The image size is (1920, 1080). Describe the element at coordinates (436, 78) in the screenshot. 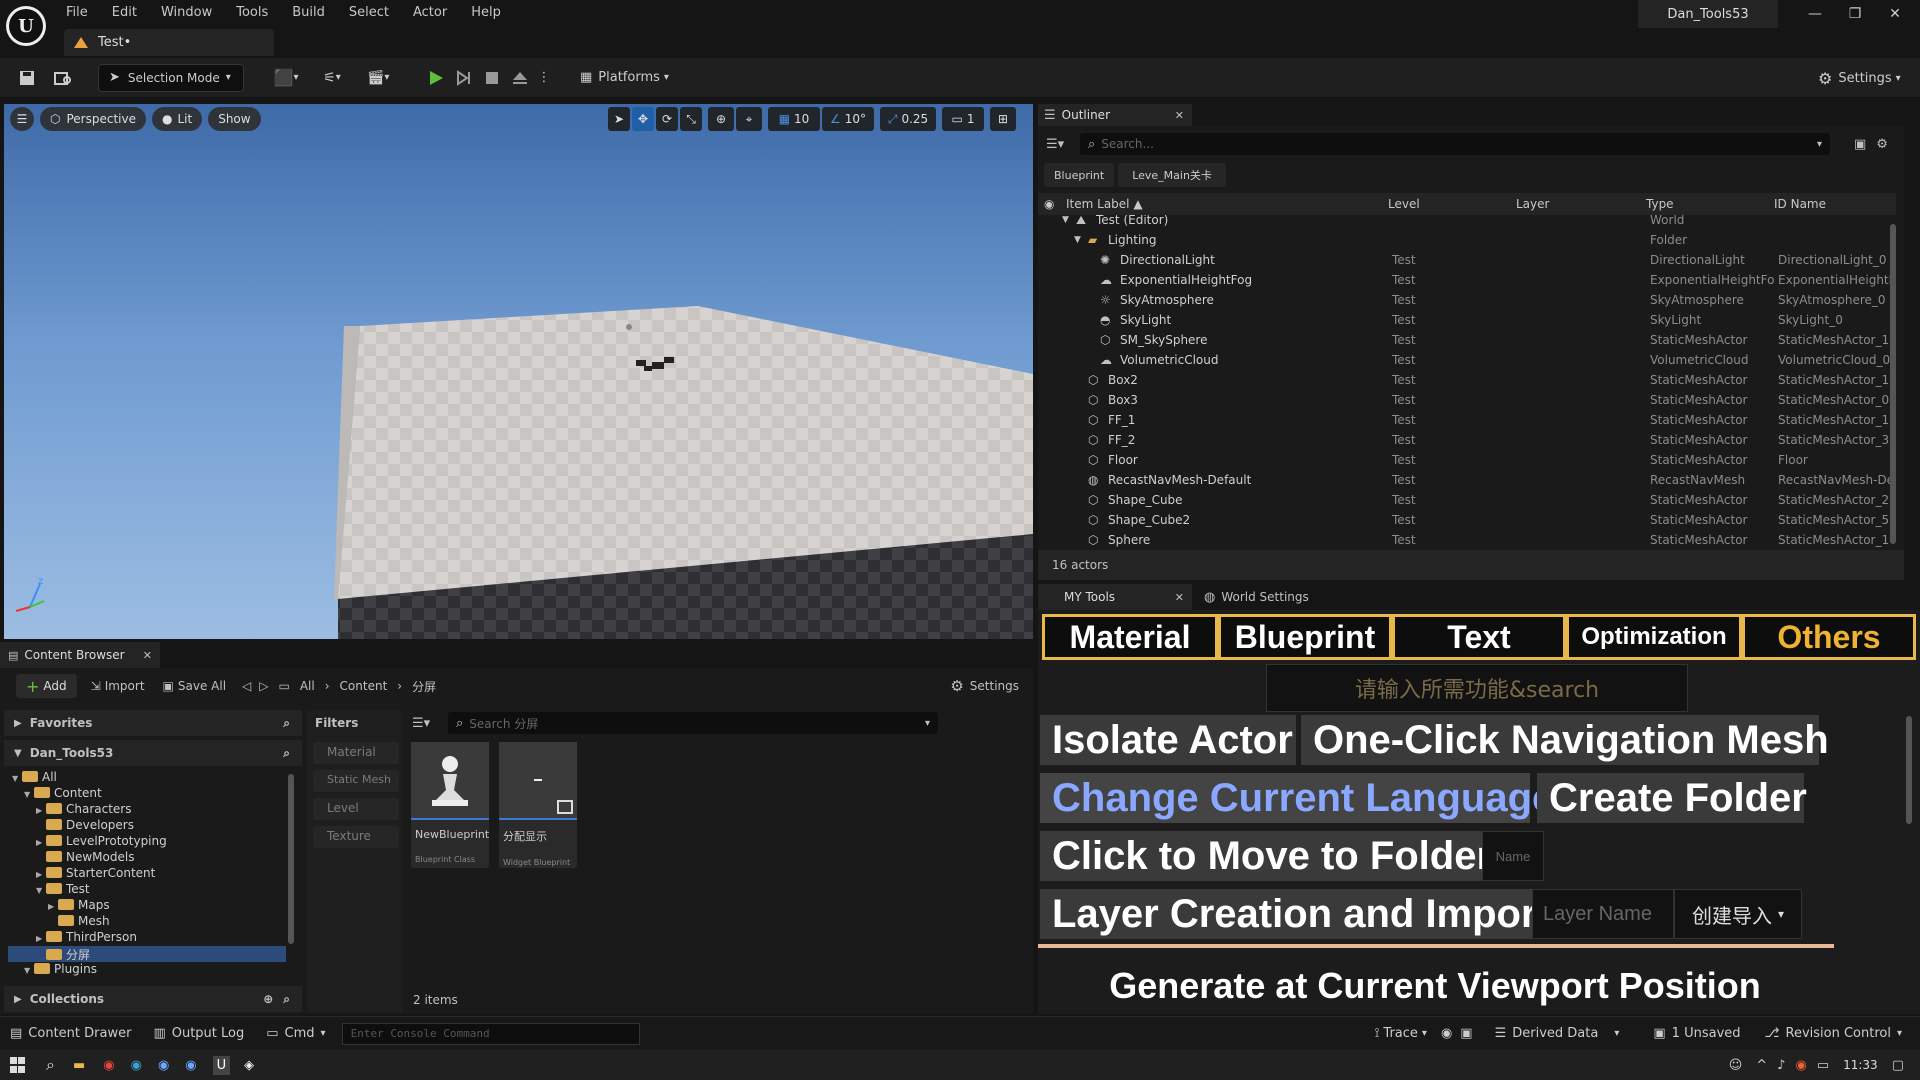

I see `play-icon` at that location.